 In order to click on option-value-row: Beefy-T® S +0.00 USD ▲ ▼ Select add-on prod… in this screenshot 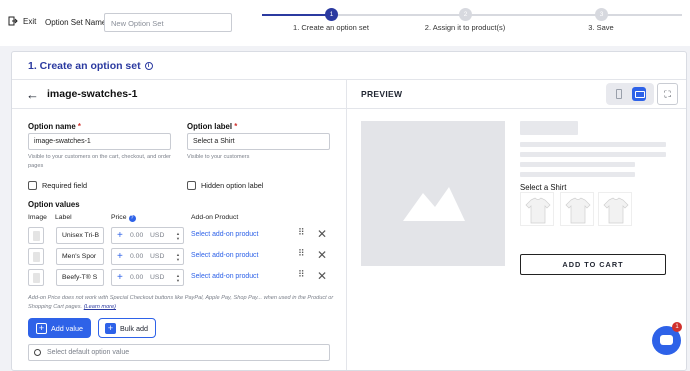, I will do `click(183, 277)`.